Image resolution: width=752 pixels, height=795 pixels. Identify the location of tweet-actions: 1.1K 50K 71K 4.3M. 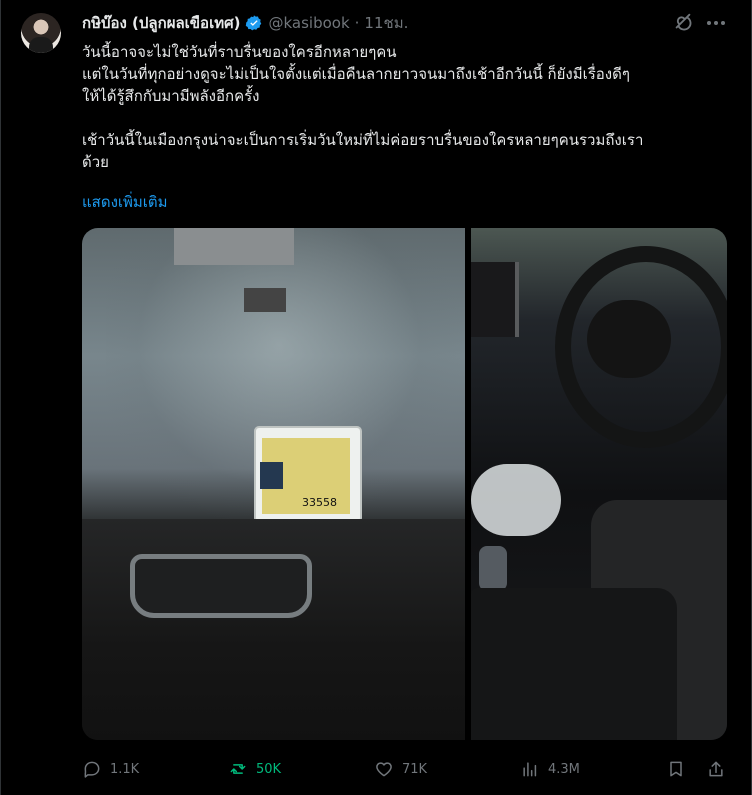
(408, 769).